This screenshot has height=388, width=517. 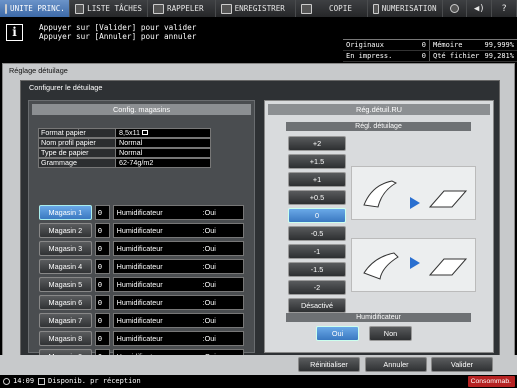 I want to click on property-label: Grammage, so click(x=77, y=163).